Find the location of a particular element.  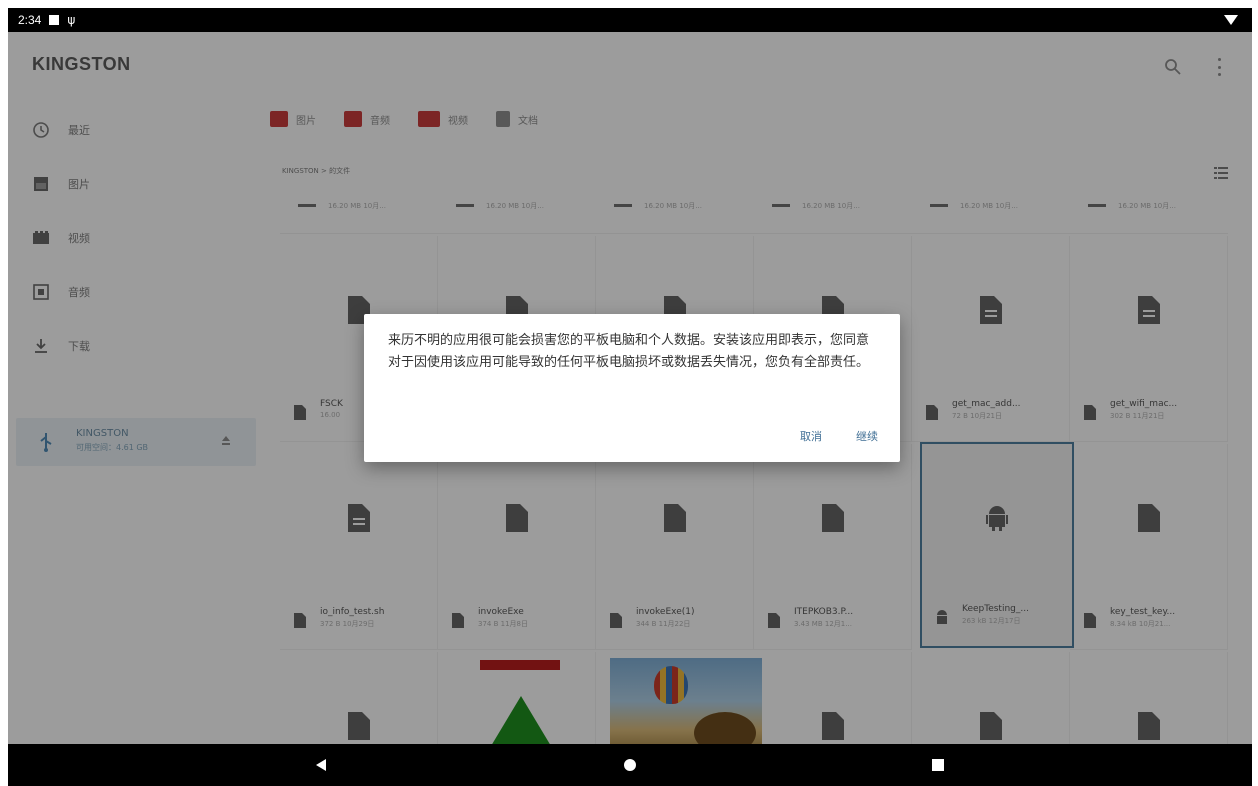

image-notification-icon is located at coordinates (54, 20).